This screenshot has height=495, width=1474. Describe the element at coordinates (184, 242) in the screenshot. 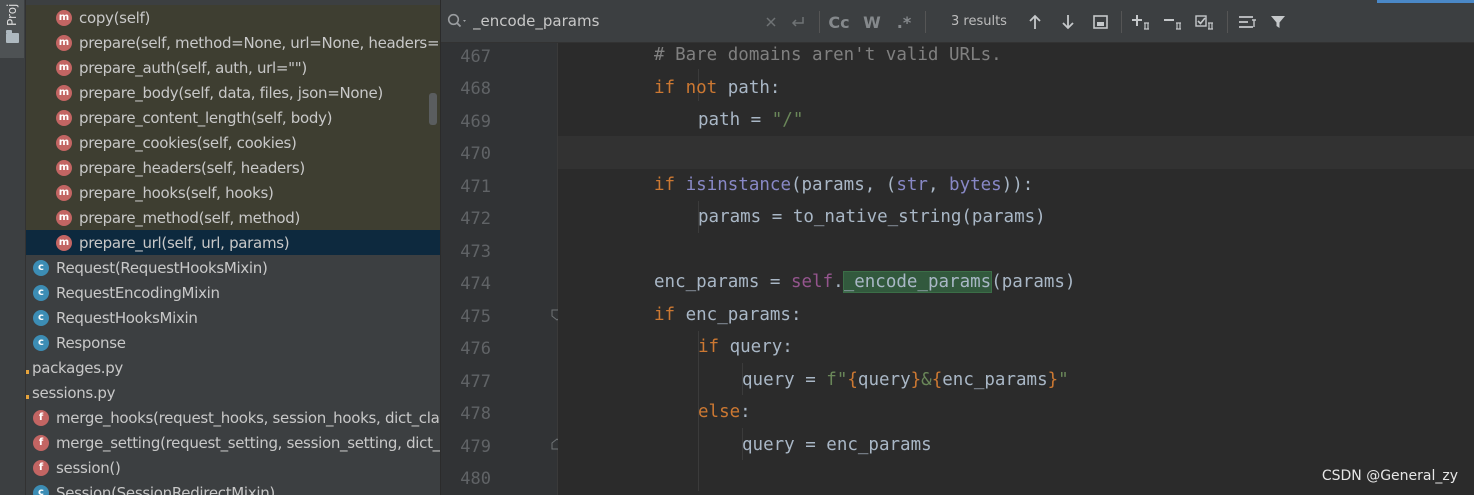

I see `structure-item-label: prepare_url(self, url, params)` at that location.